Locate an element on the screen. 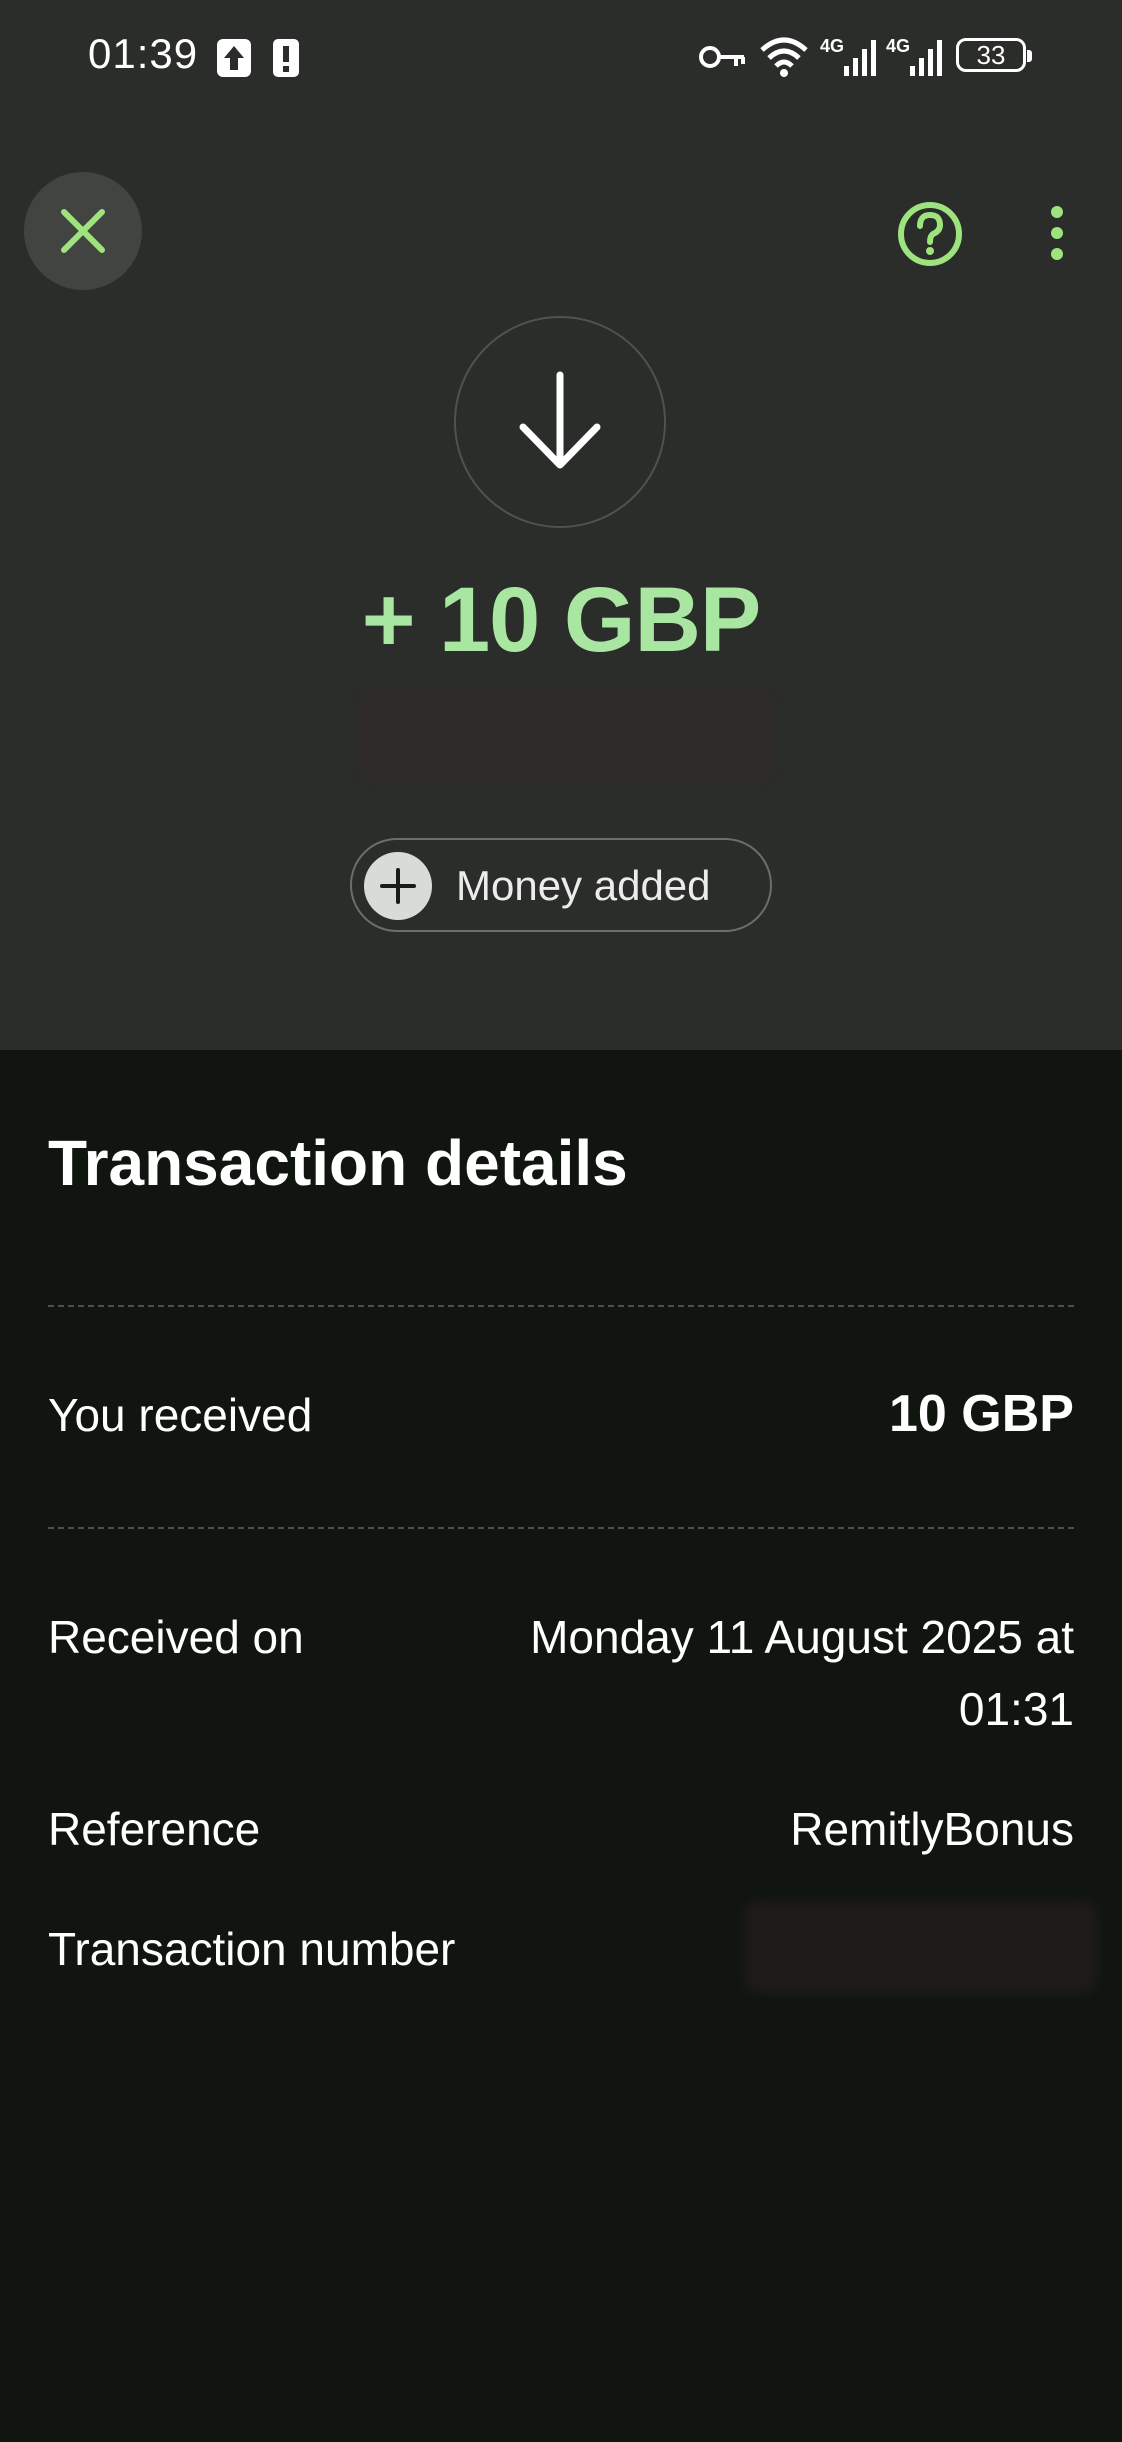 This screenshot has height=2442, width=1122. upload-notification-icon is located at coordinates (234, 58).